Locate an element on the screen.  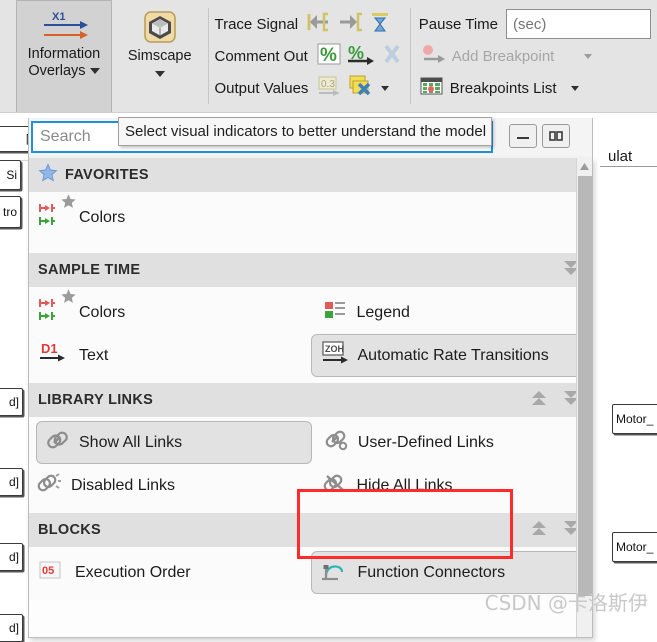
output-values-label: Output Values is located at coordinates (261, 88).